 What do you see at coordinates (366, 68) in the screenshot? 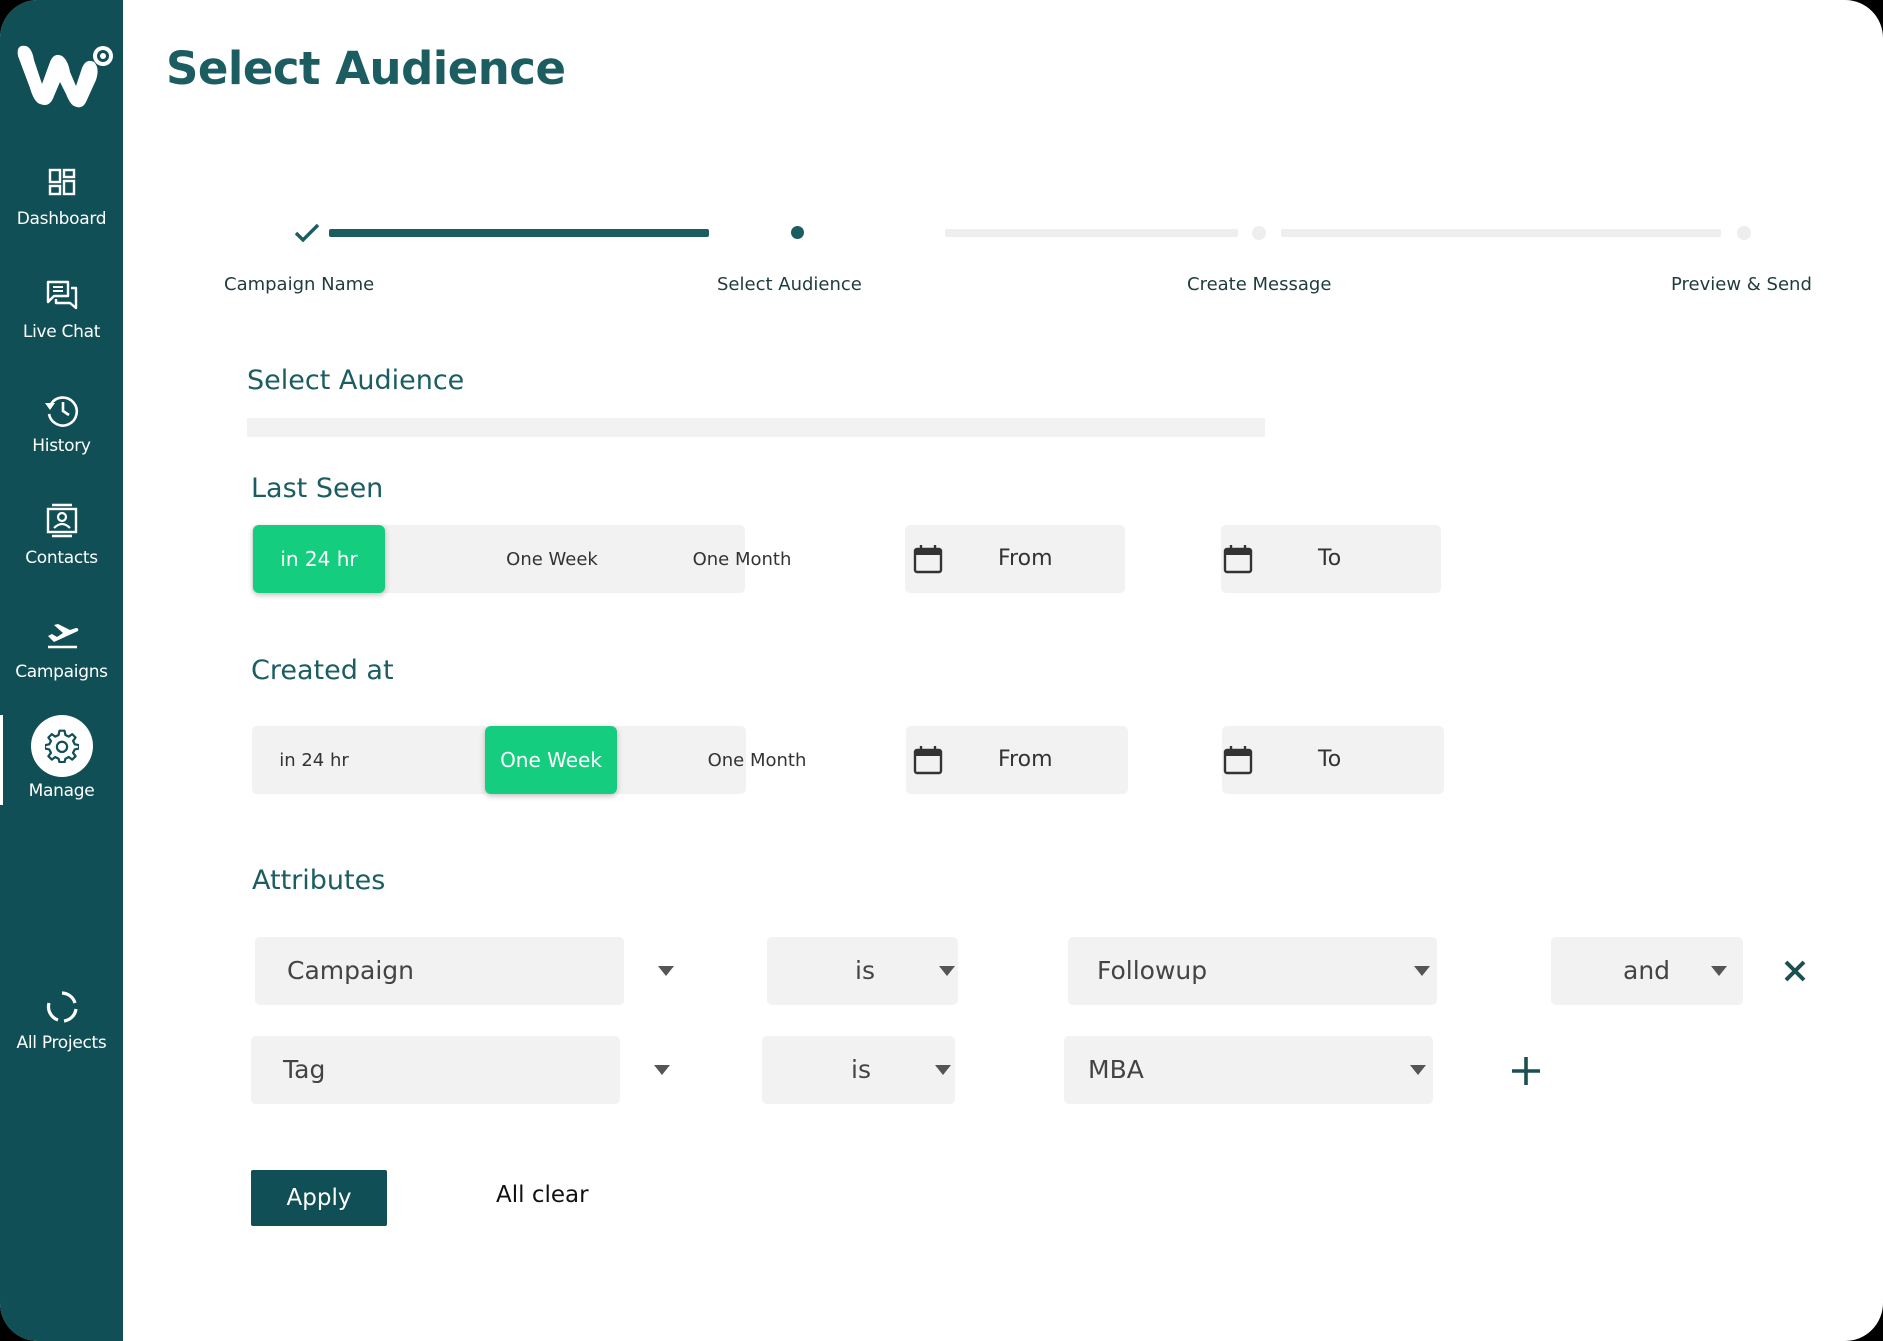
I see `page-title: Select Audience` at bounding box center [366, 68].